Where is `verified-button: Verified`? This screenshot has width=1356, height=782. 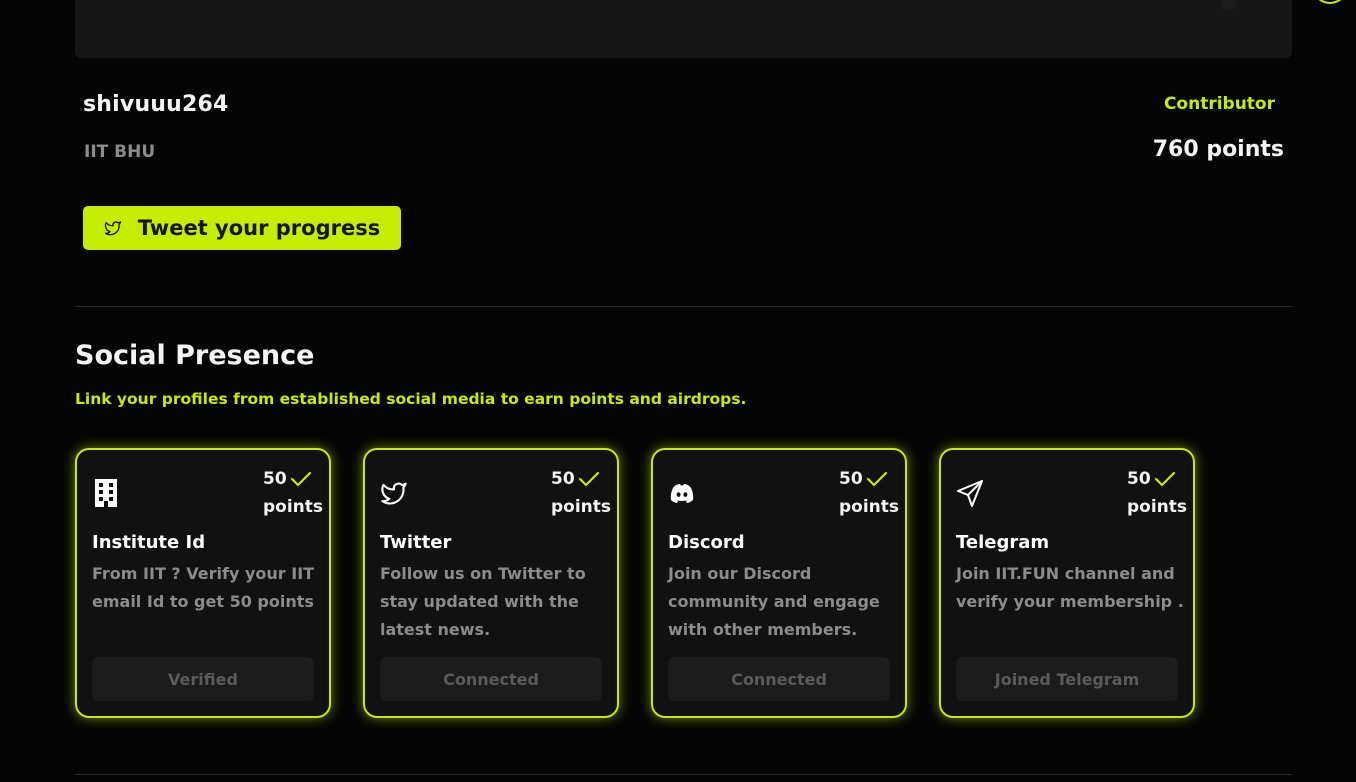
verified-button: Verified is located at coordinates (203, 679).